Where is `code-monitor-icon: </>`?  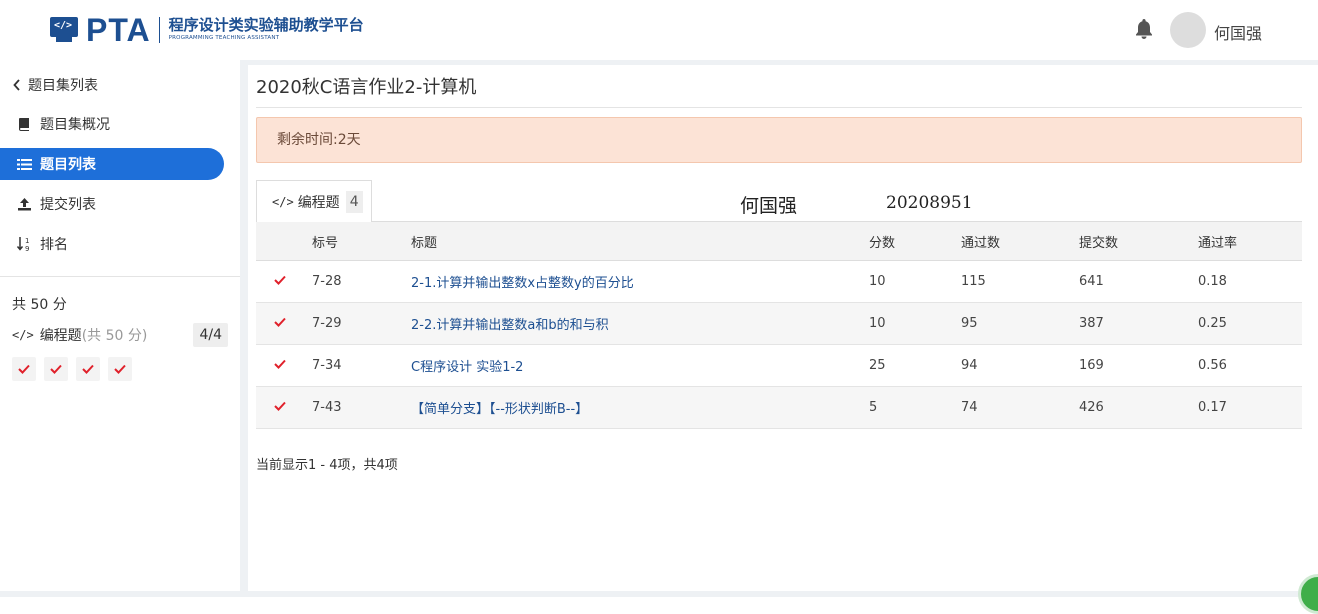
code-monitor-icon: </> is located at coordinates (66, 30).